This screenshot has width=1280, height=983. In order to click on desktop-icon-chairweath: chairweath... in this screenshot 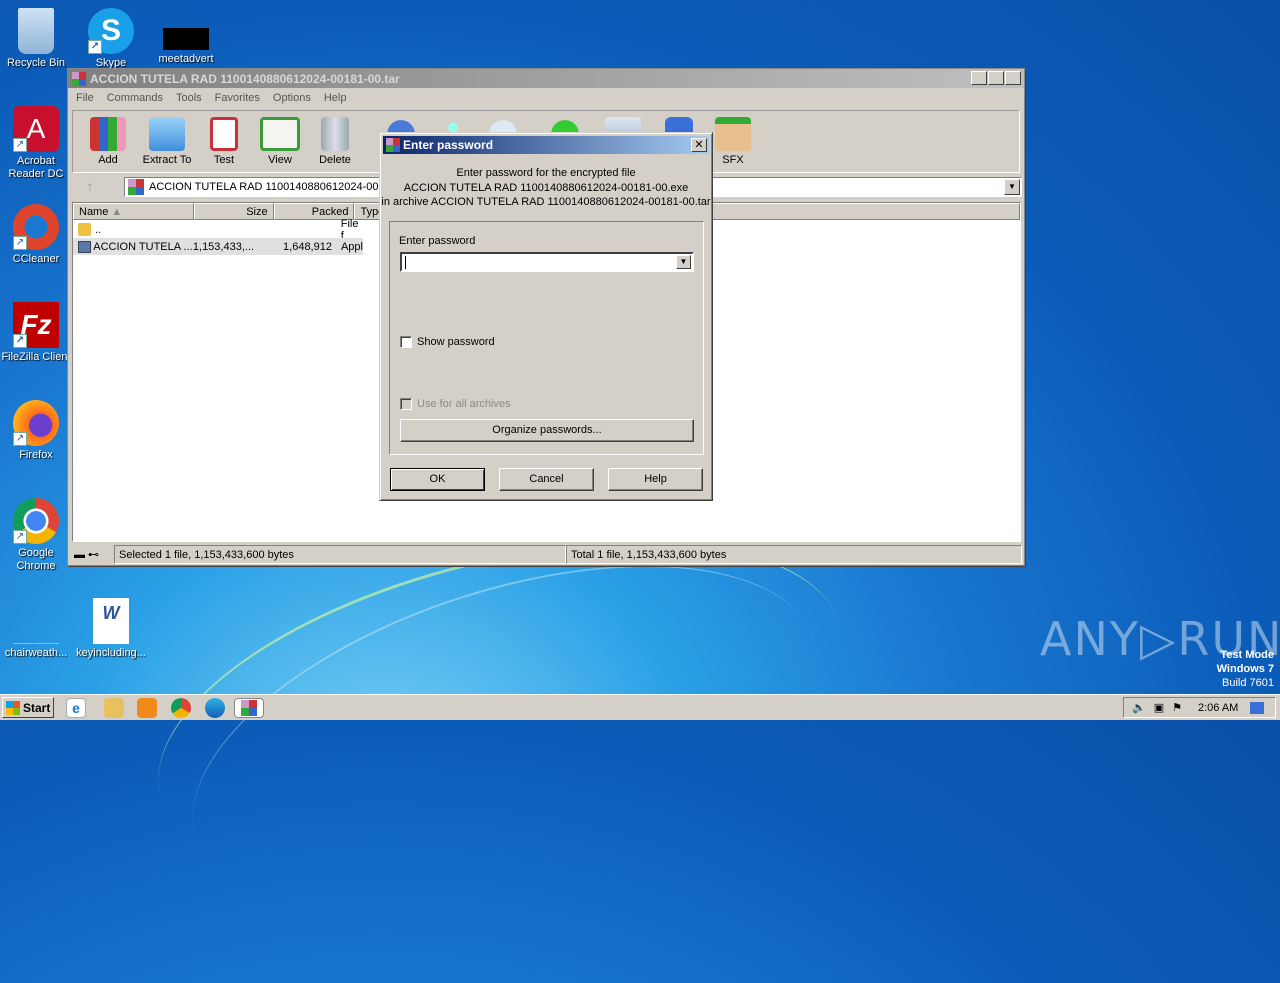, I will do `click(36, 629)`.